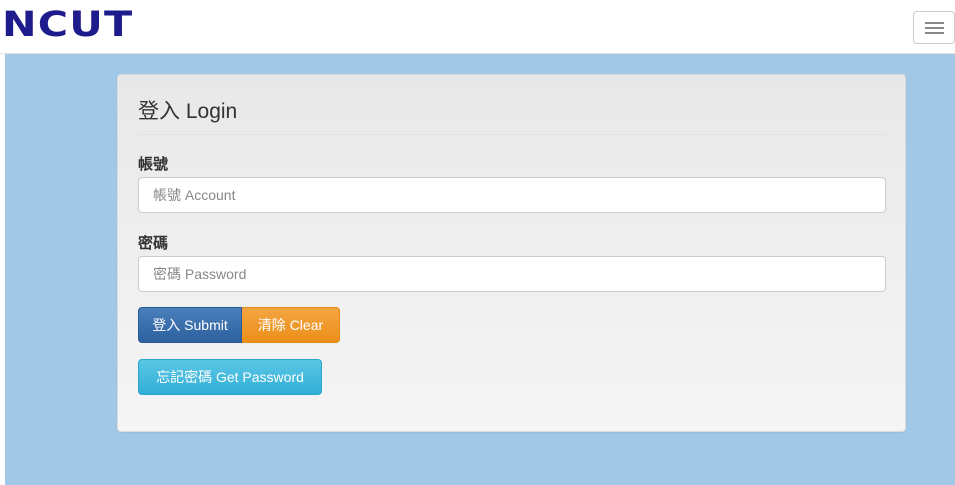  I want to click on account-label: 帳號, so click(153, 164).